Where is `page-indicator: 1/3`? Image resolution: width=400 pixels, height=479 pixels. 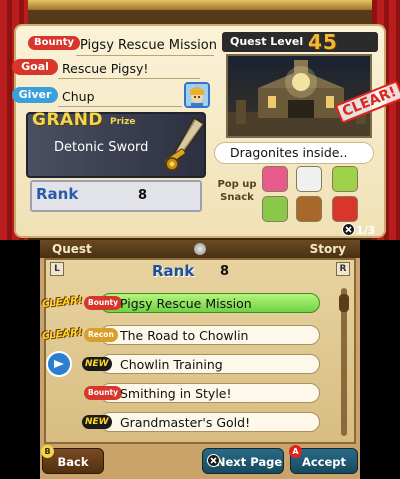
page-indicator: 1/3 is located at coordinates (366, 230).